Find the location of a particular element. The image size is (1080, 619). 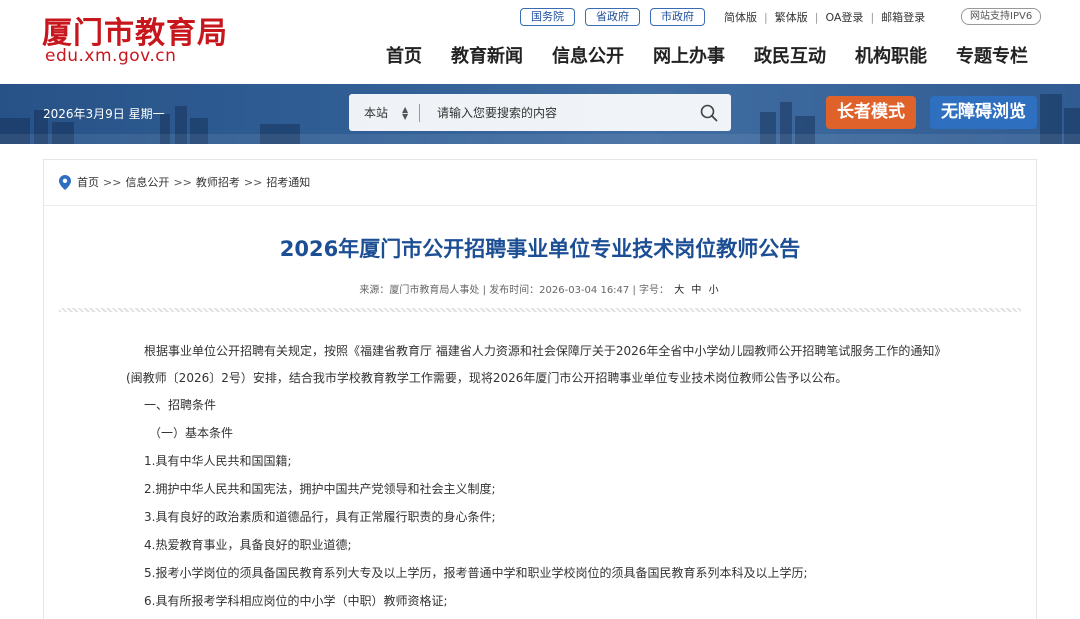

breadcrumb-recruitment-notices: 招考通知 is located at coordinates (288, 182).